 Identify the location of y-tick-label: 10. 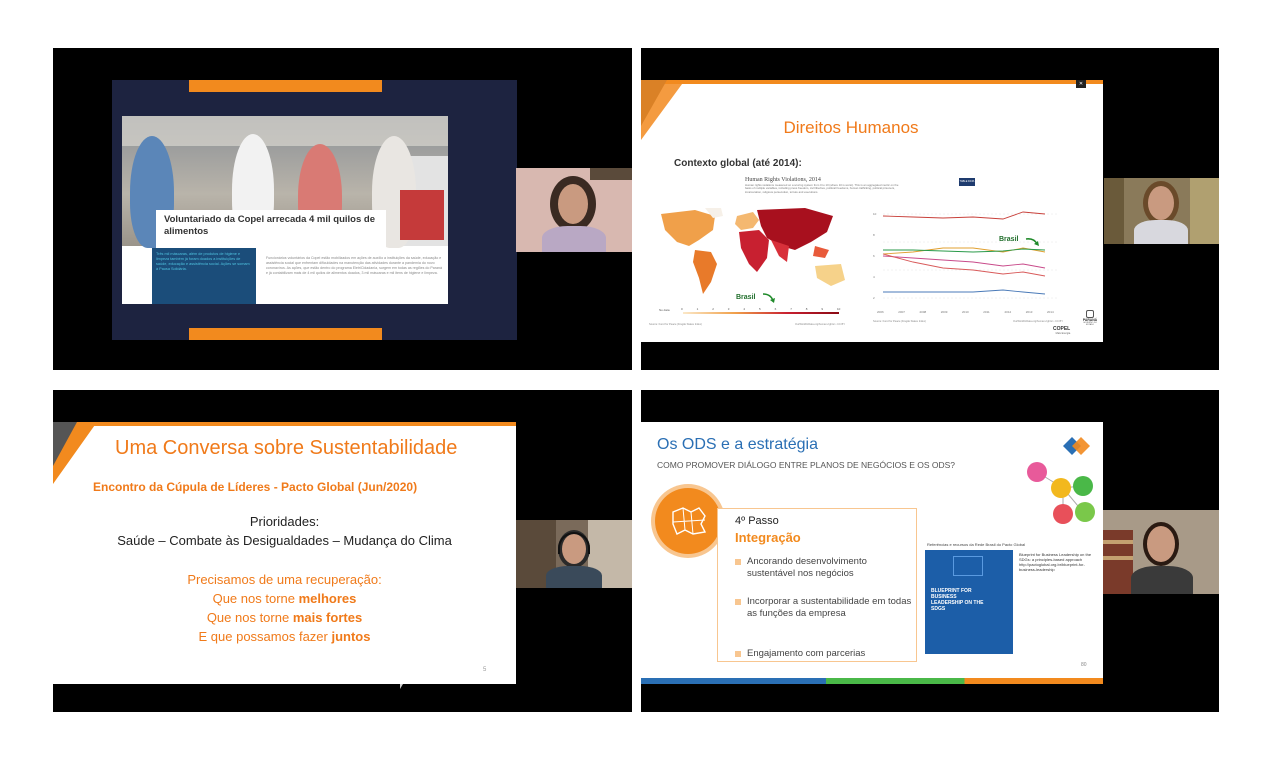
(875, 214).